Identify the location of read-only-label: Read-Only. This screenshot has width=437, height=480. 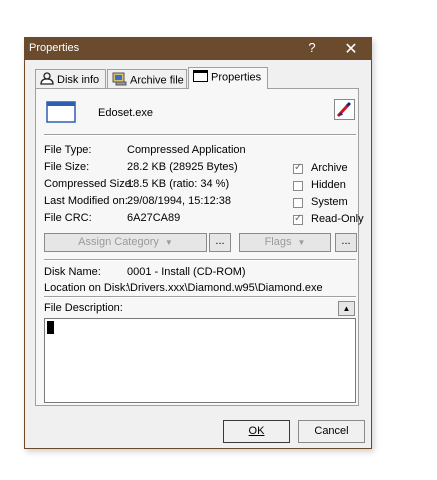
(337, 219).